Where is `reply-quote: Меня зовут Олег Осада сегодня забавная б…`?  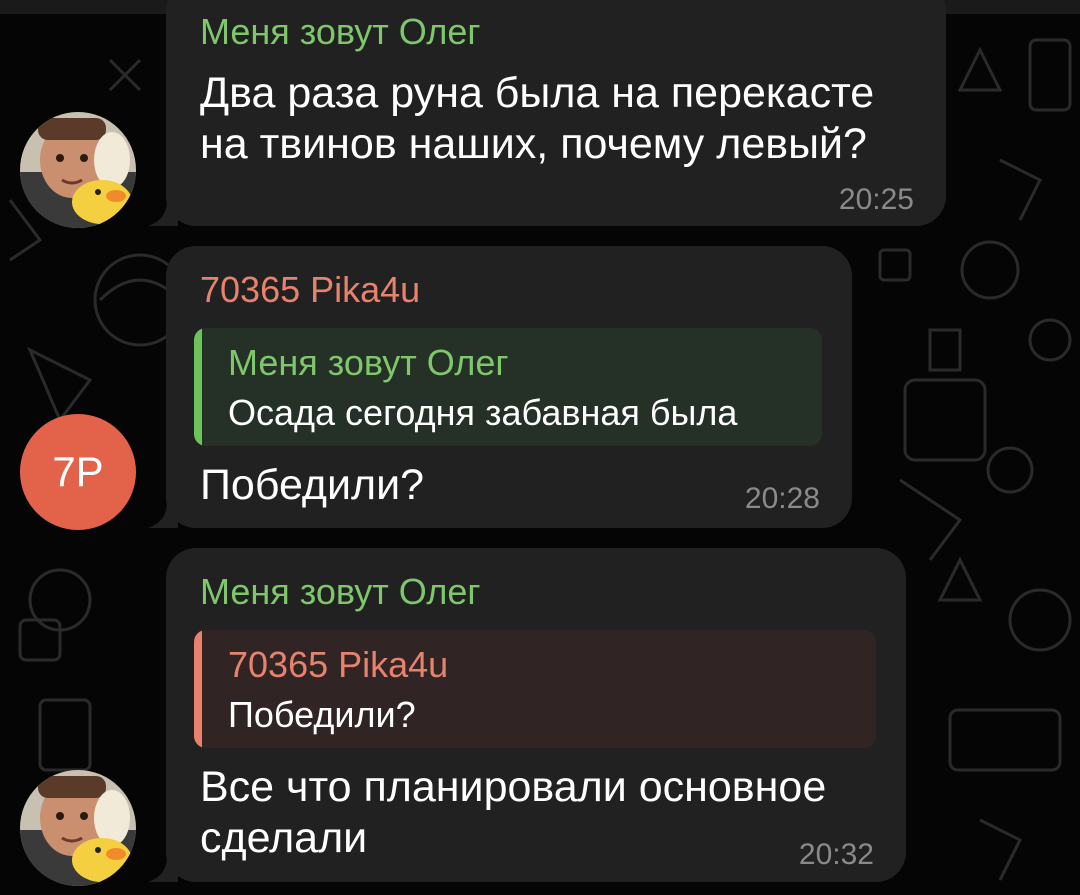 reply-quote: Меня зовут Олег Осада сегодня забавная б… is located at coordinates (508, 387).